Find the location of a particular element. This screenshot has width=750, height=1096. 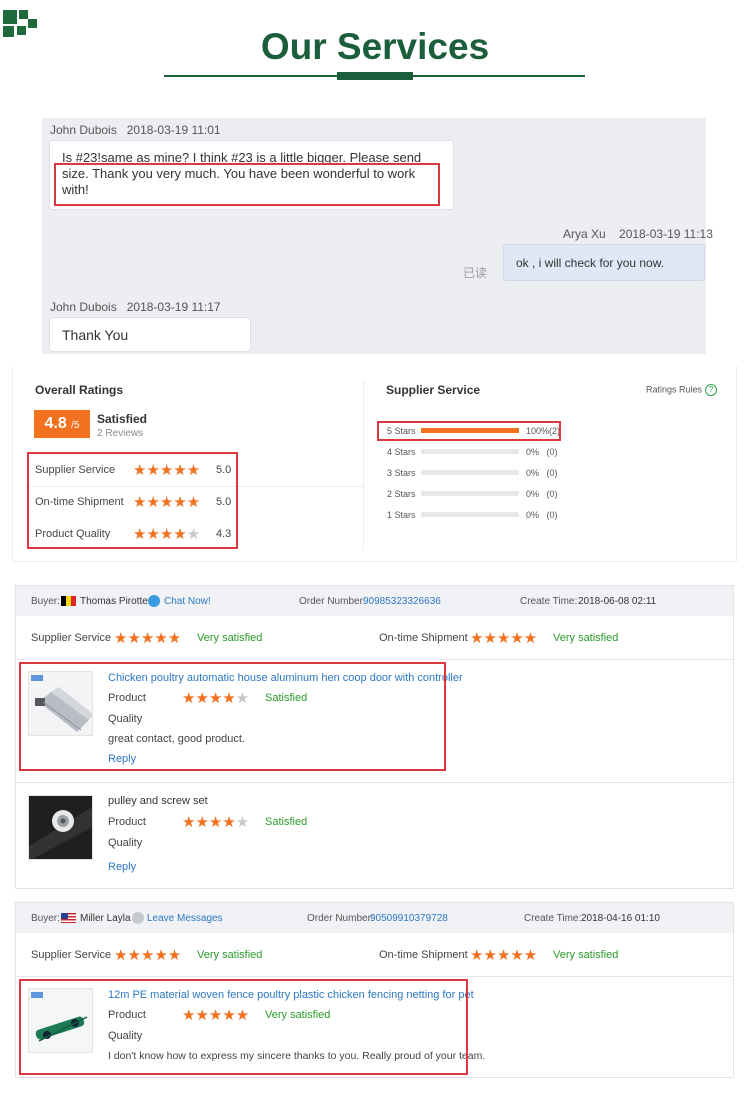

help-icon: ? is located at coordinates (711, 390).